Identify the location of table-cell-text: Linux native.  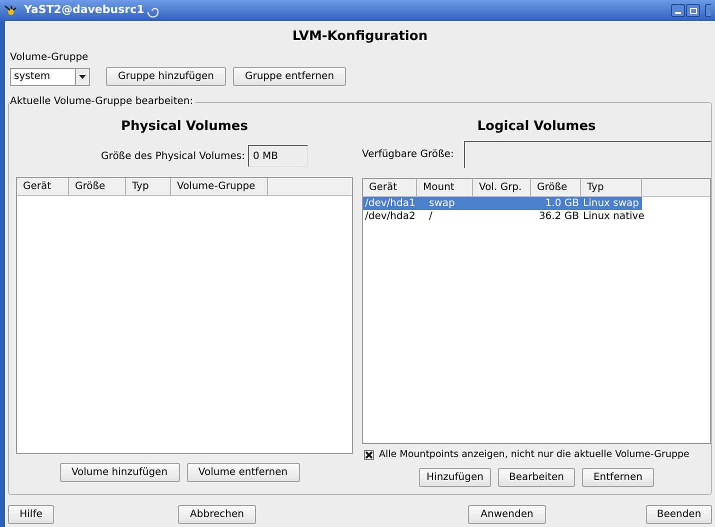
(612, 216).